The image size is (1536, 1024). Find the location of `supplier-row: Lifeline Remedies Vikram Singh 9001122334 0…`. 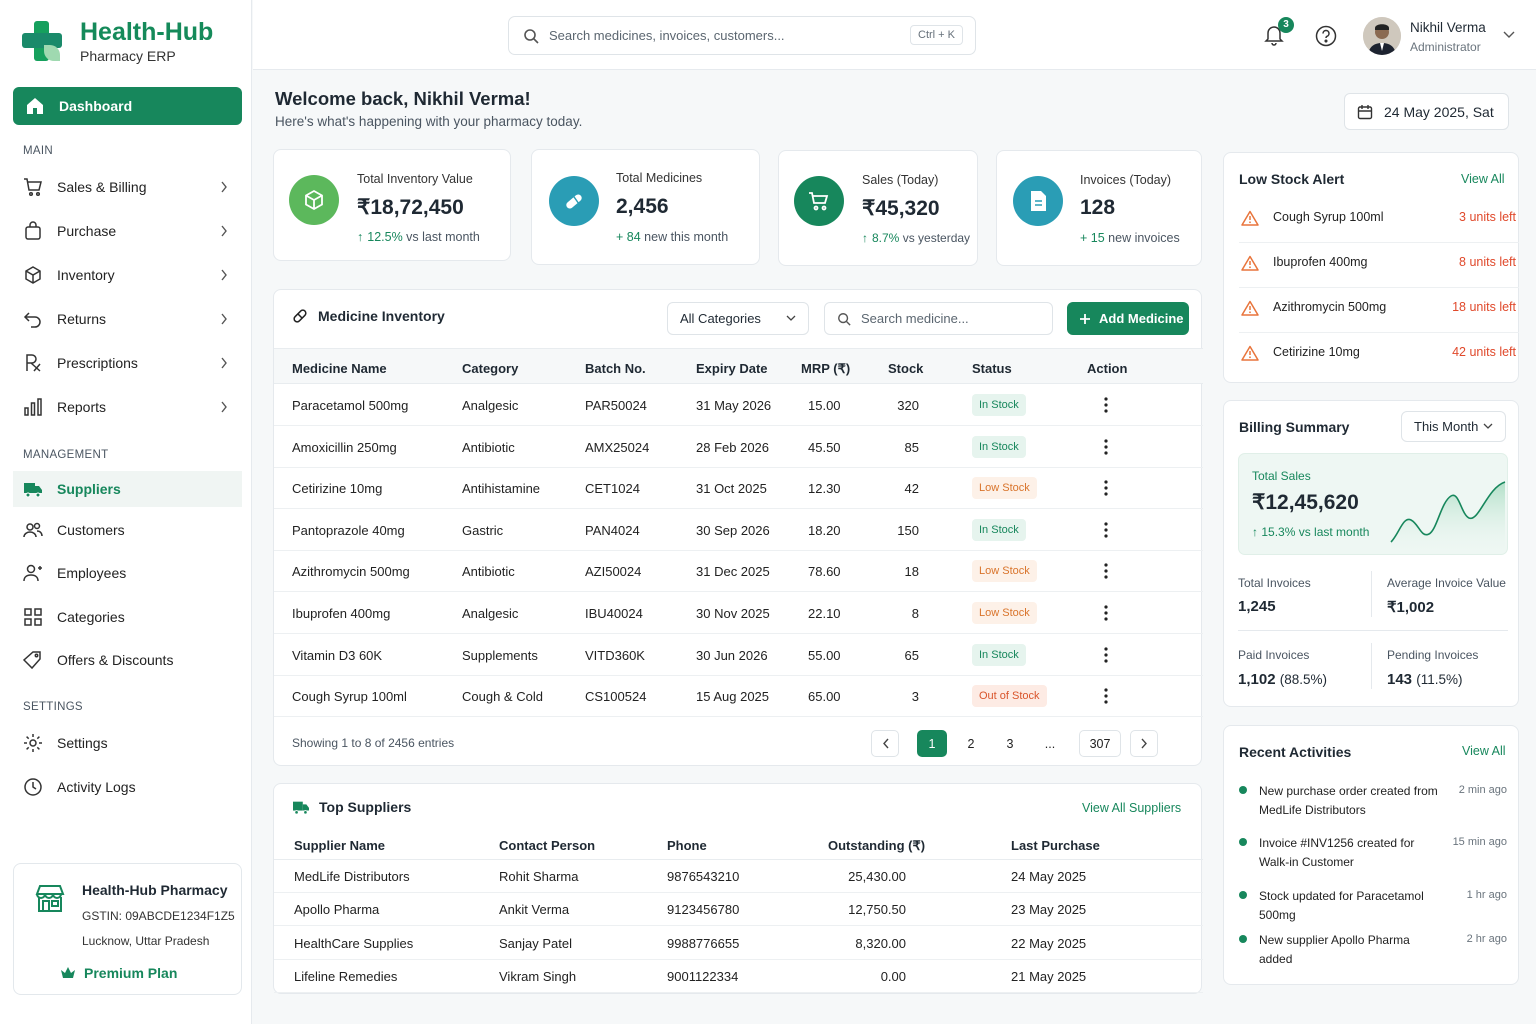

supplier-row: Lifeline Remedies Vikram Singh 9001122334 0… is located at coordinates (738, 976).